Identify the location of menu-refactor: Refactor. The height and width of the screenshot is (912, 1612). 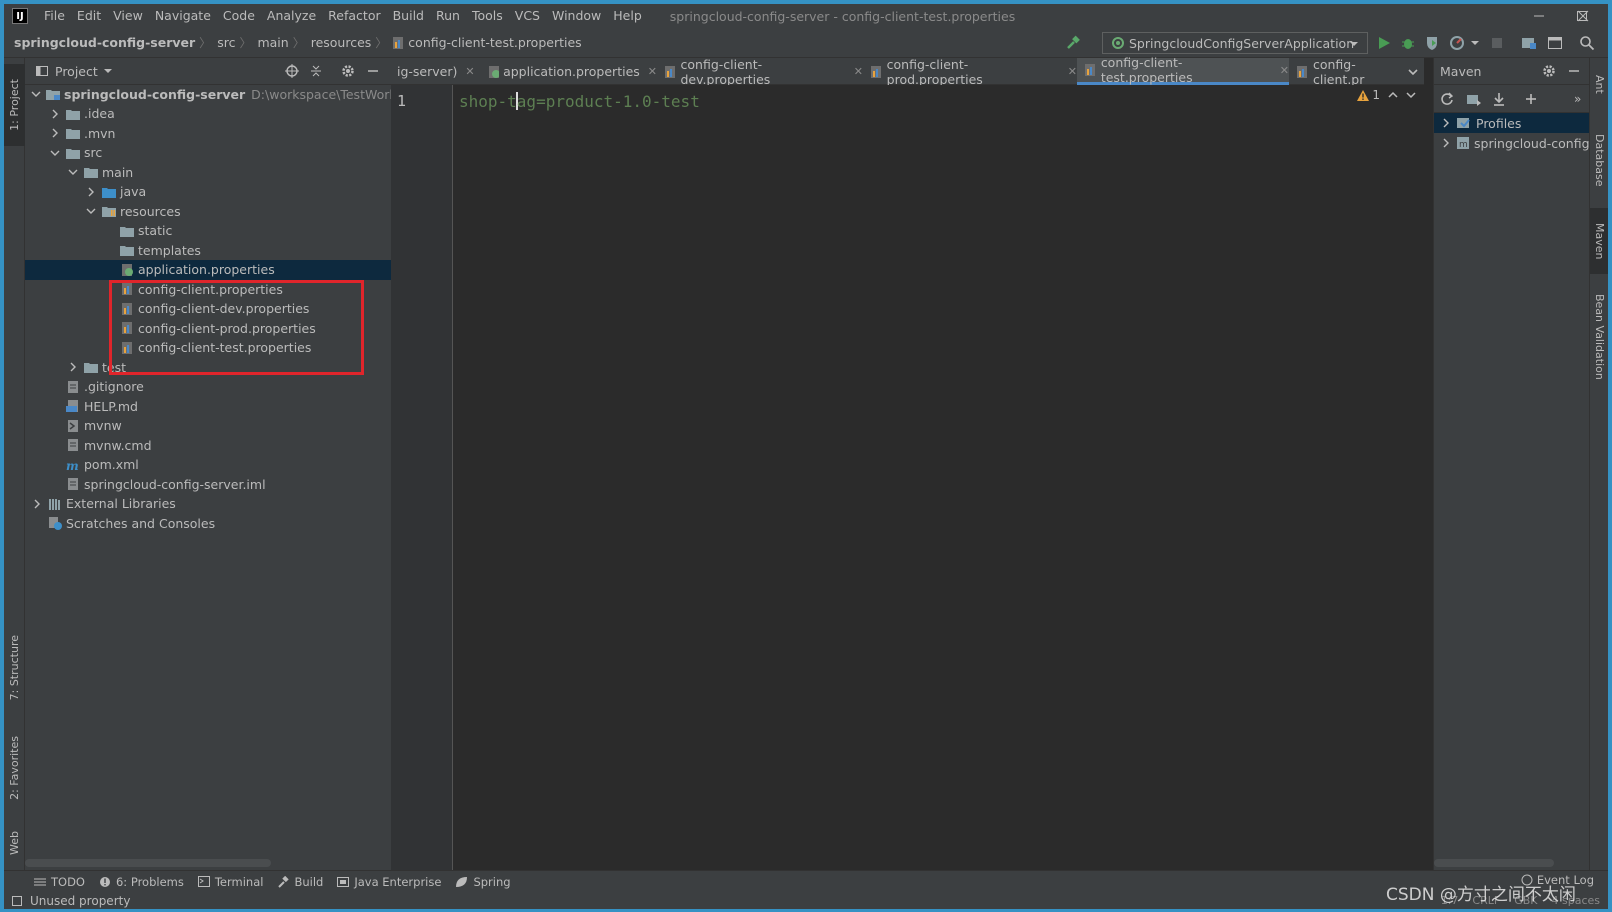
(354, 16).